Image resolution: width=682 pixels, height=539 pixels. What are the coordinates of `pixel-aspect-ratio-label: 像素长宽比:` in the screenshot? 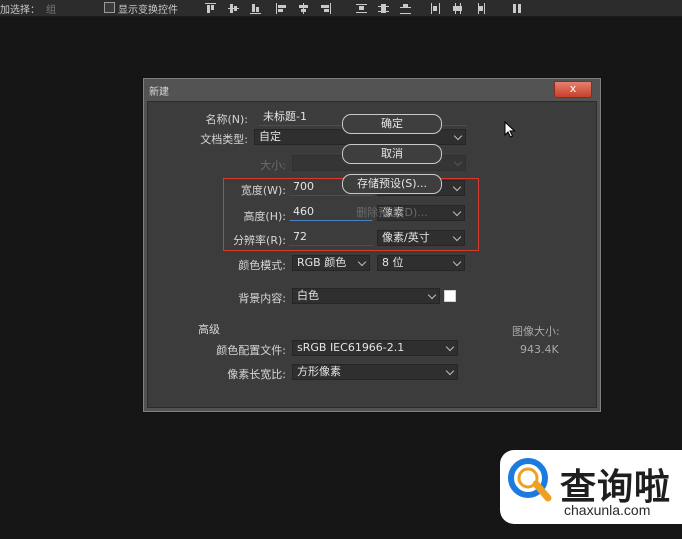 It's located at (256, 374).